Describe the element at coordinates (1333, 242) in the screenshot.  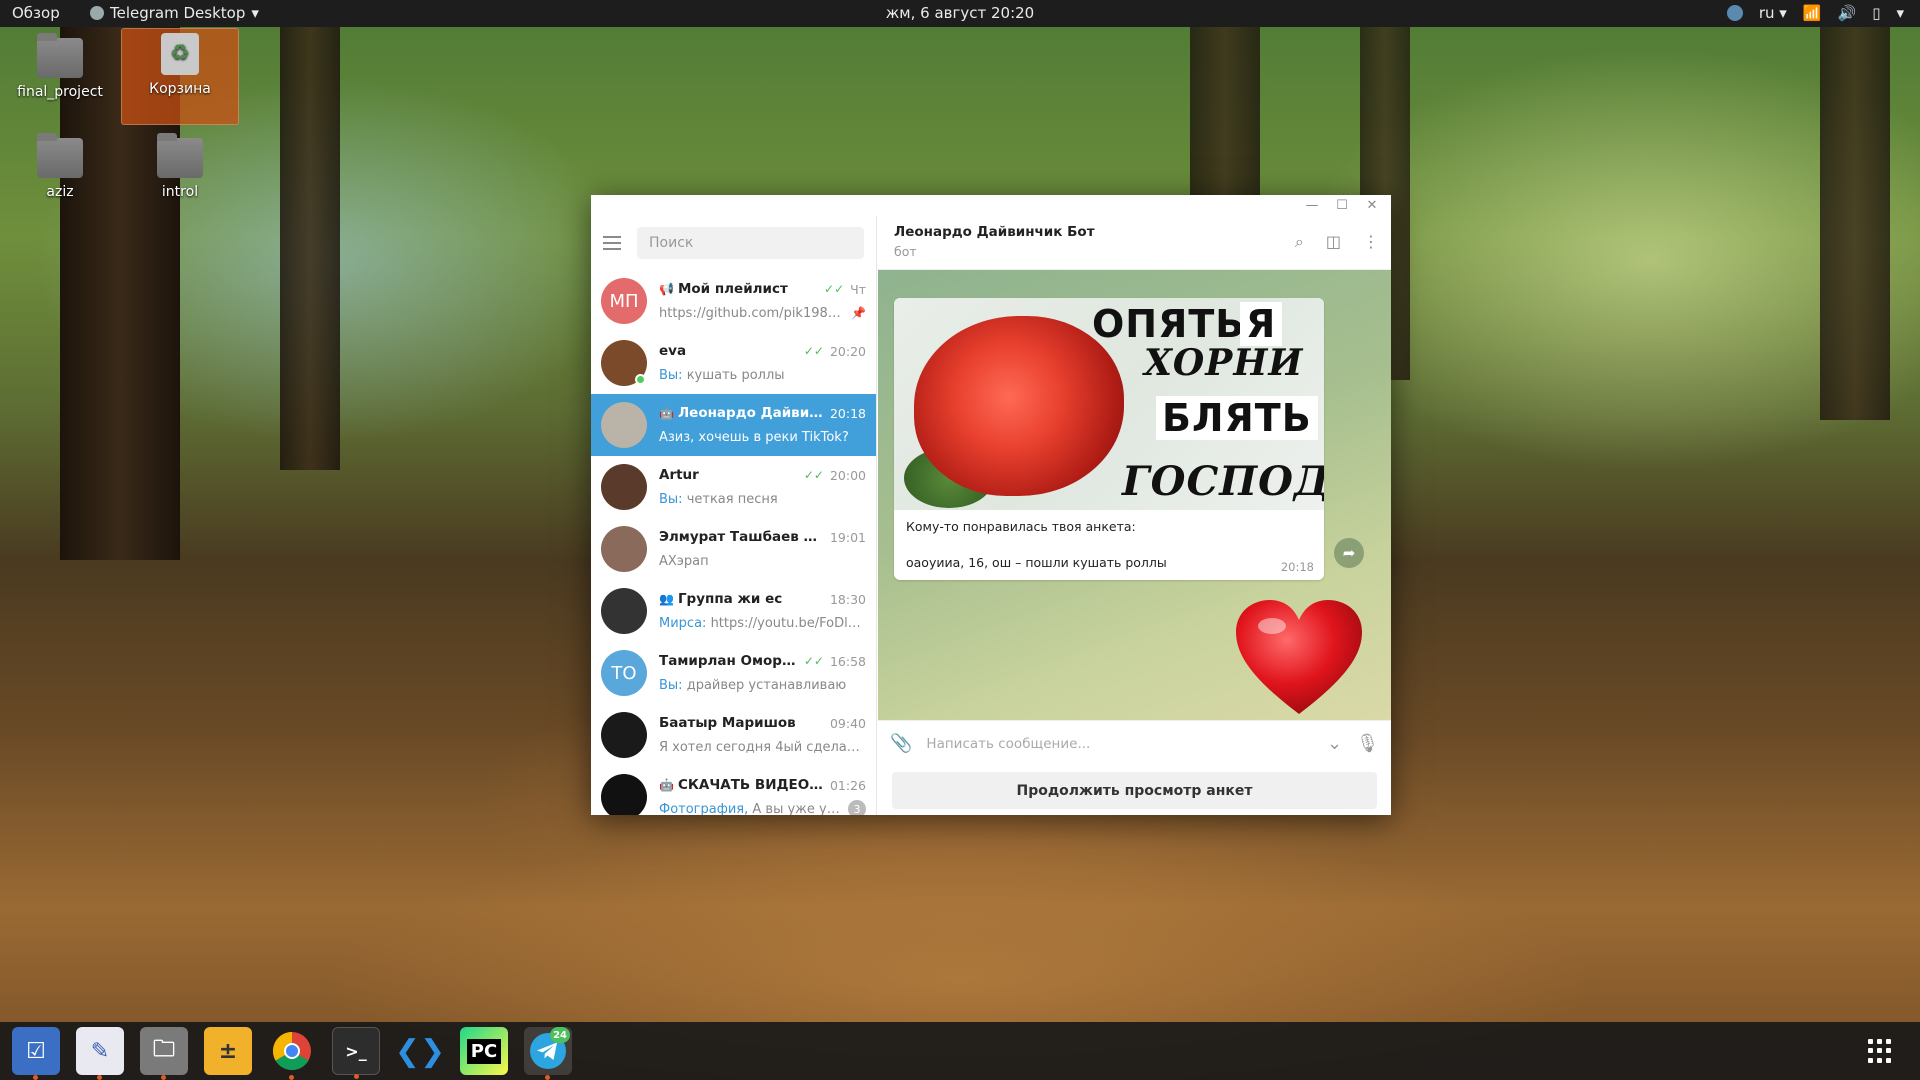
I see `sidebar-toggle-icon: ◫` at that location.